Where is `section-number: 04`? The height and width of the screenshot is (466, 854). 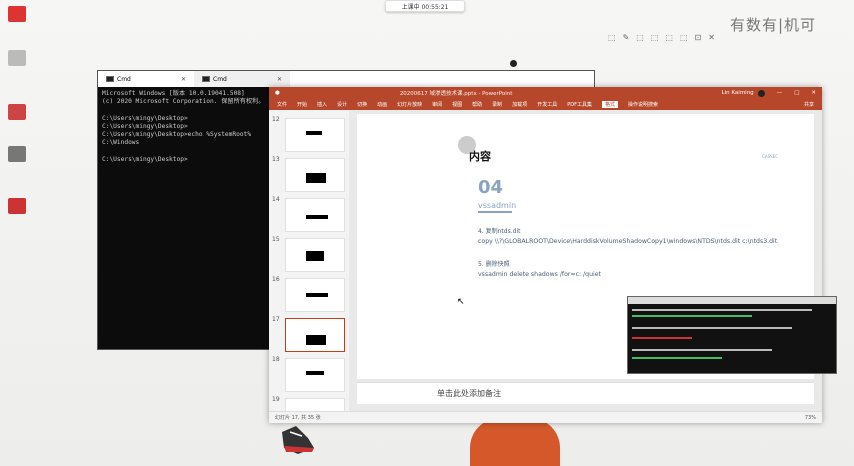 section-number: 04 is located at coordinates (491, 187).